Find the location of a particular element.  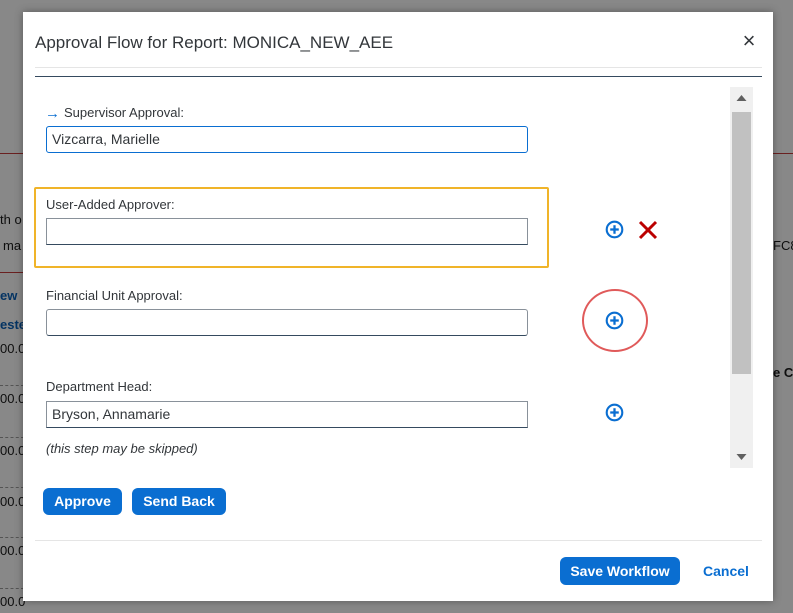

supervisor-approval-label: → Supervisor Approval: is located at coordinates (114, 113).